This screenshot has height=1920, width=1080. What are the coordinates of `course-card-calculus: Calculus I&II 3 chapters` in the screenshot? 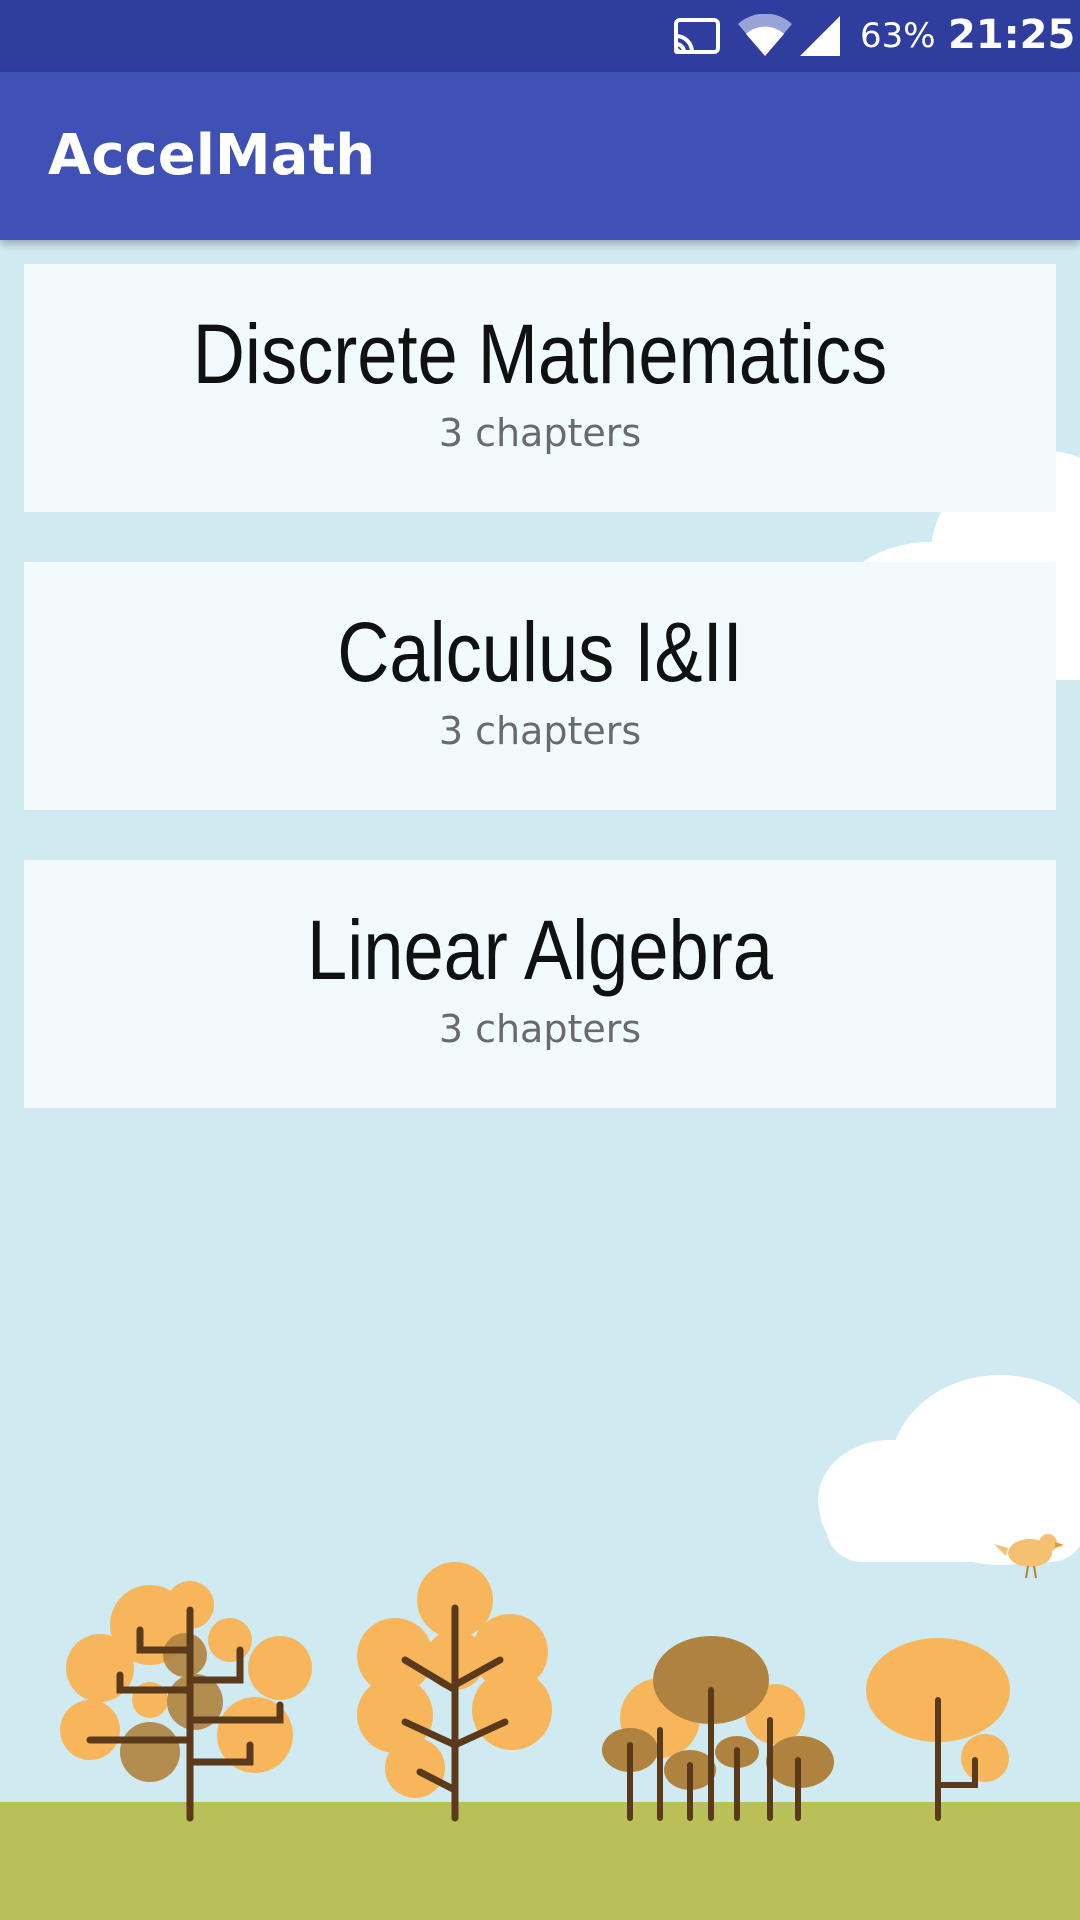 It's located at (540, 686).